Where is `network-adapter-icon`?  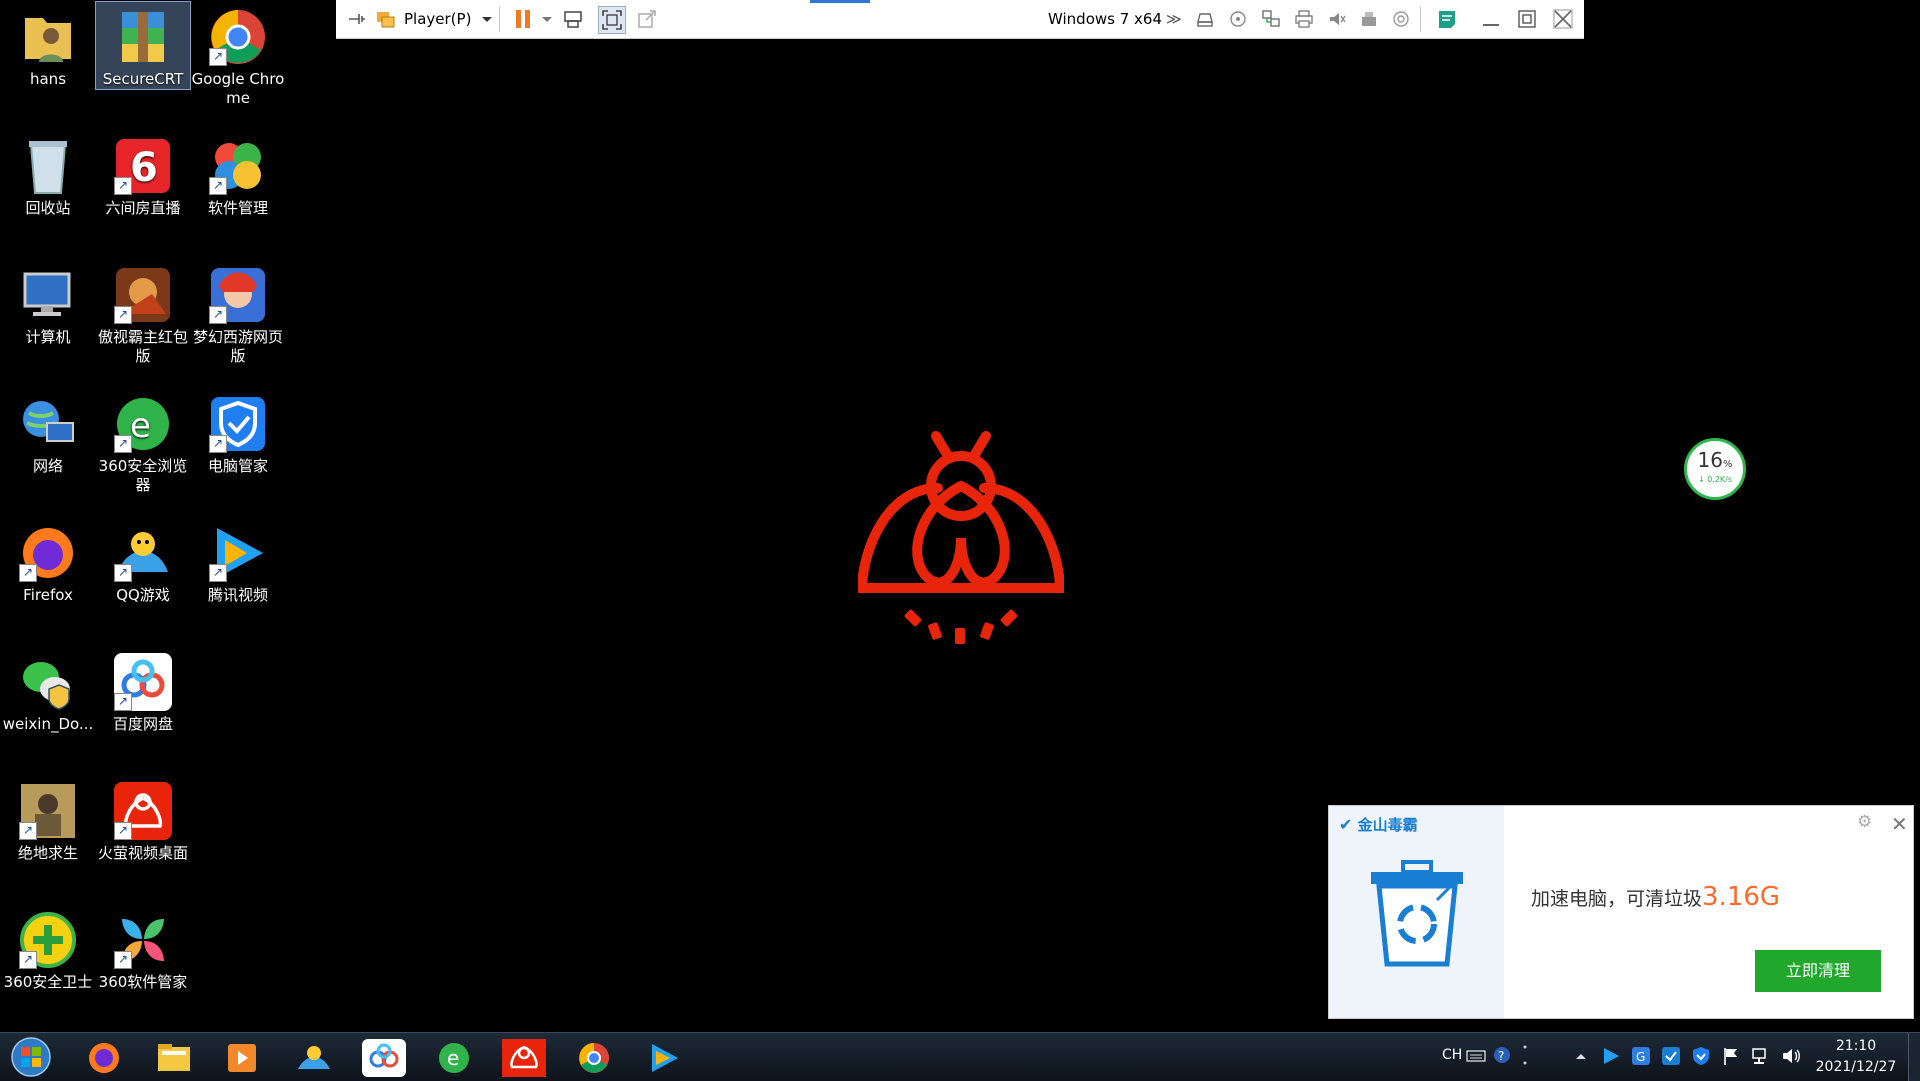 network-adapter-icon is located at coordinates (1271, 19).